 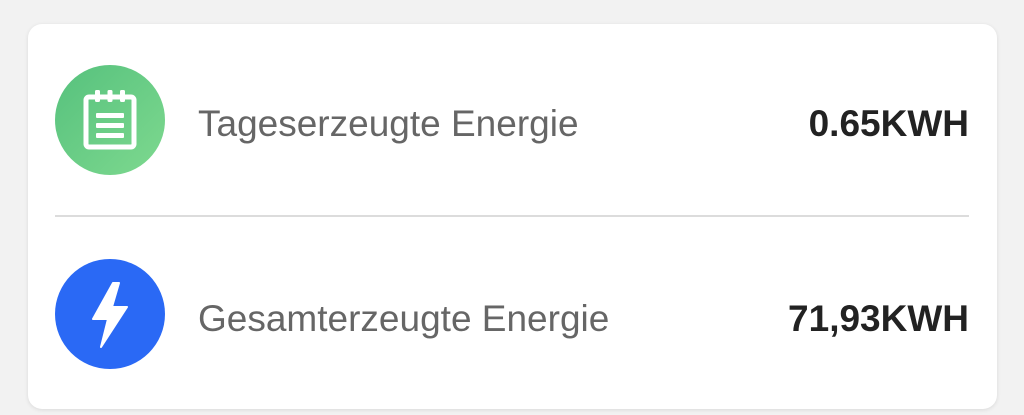 I want to click on daily-energy-value: 0.65KWH, so click(x=888, y=123).